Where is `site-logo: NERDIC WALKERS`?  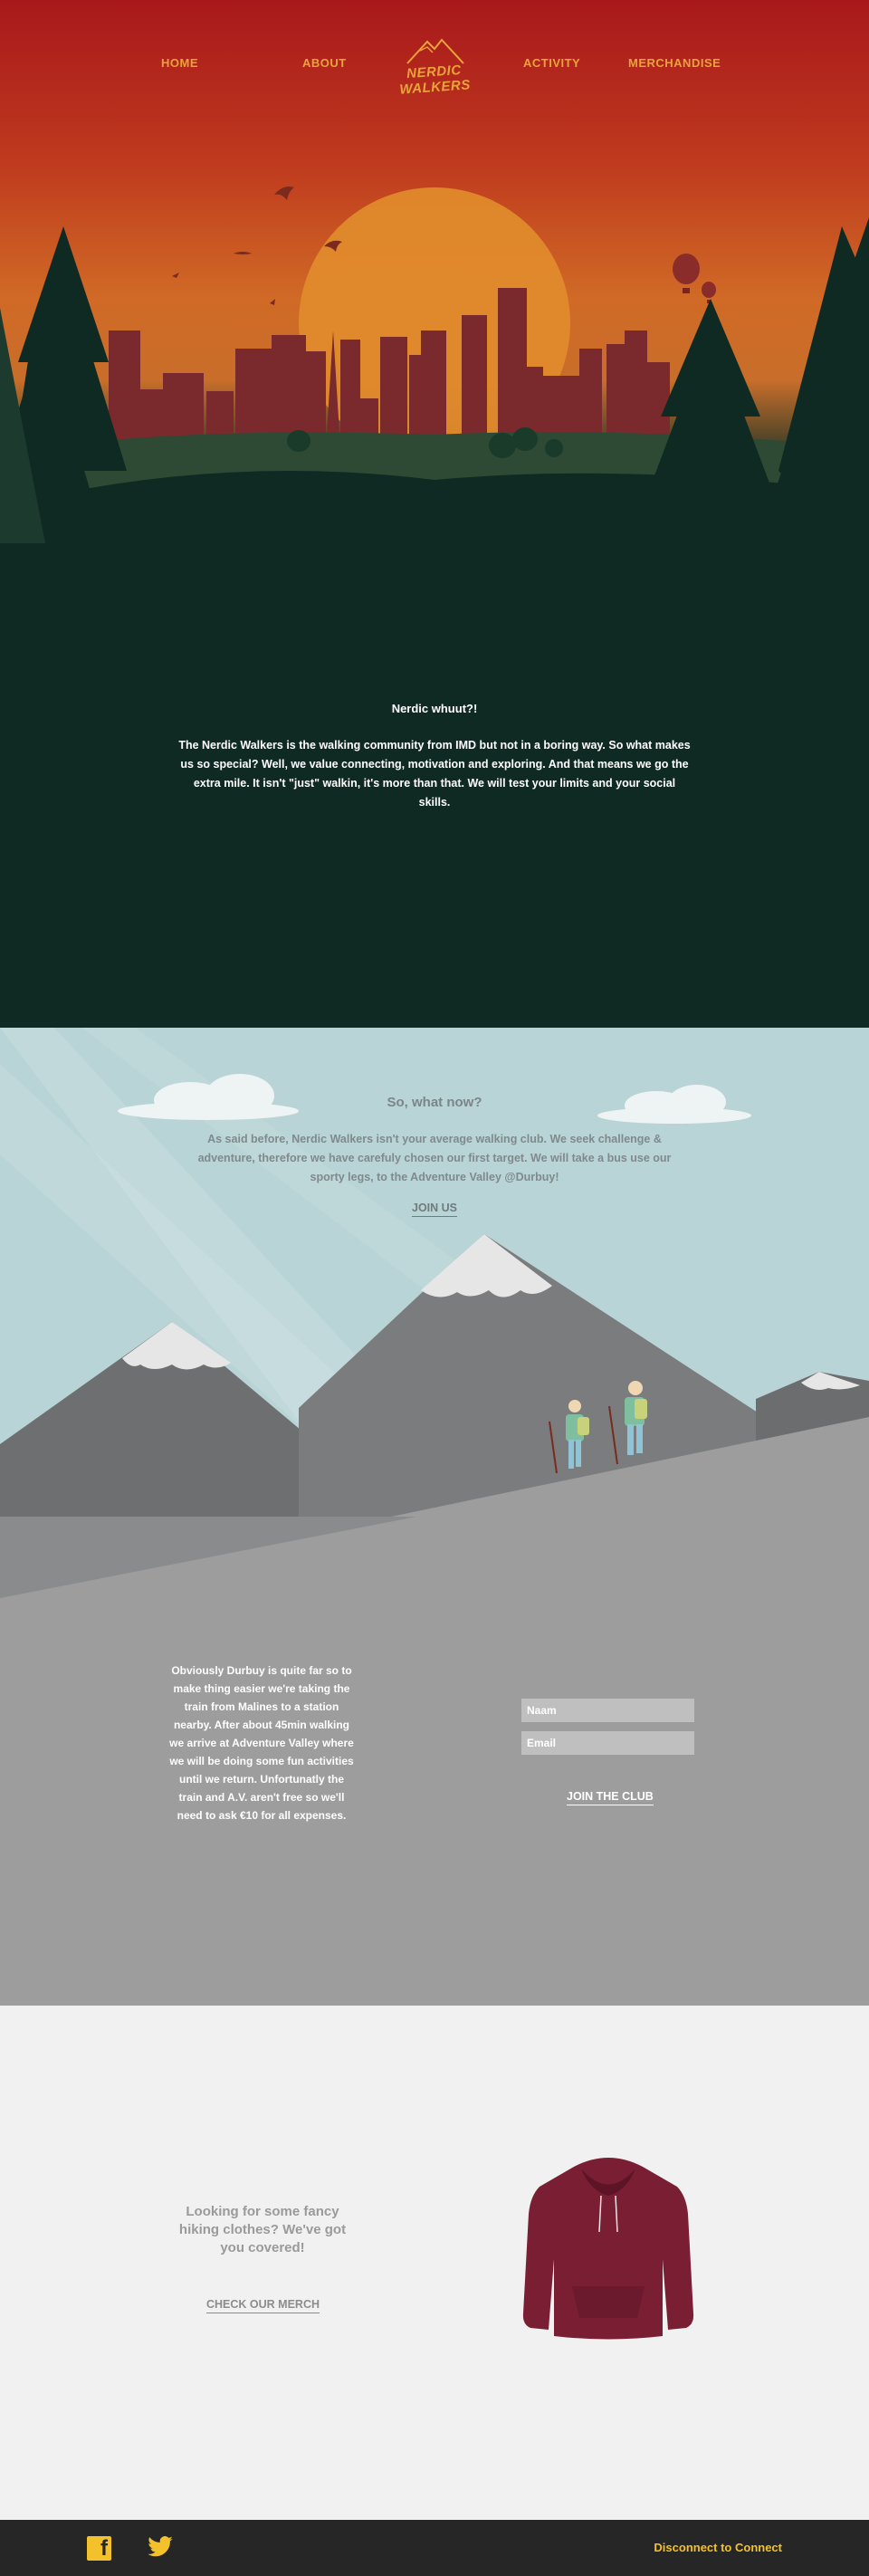 site-logo: NERDIC WALKERS is located at coordinates (434, 66).